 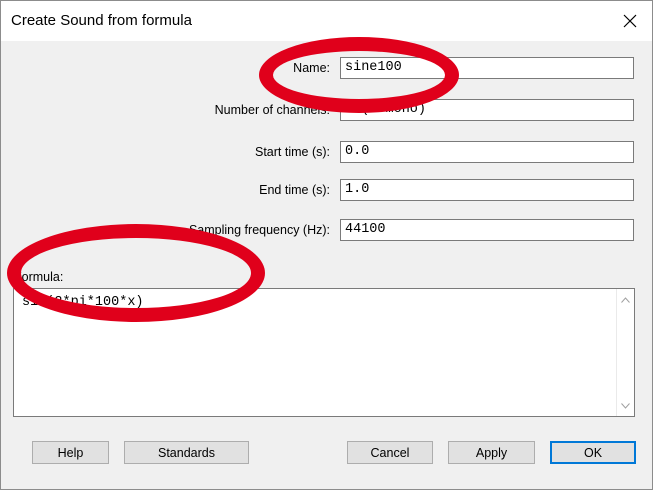 What do you see at coordinates (487, 230) in the screenshot?
I see `sampling-frequency-field: 44100` at bounding box center [487, 230].